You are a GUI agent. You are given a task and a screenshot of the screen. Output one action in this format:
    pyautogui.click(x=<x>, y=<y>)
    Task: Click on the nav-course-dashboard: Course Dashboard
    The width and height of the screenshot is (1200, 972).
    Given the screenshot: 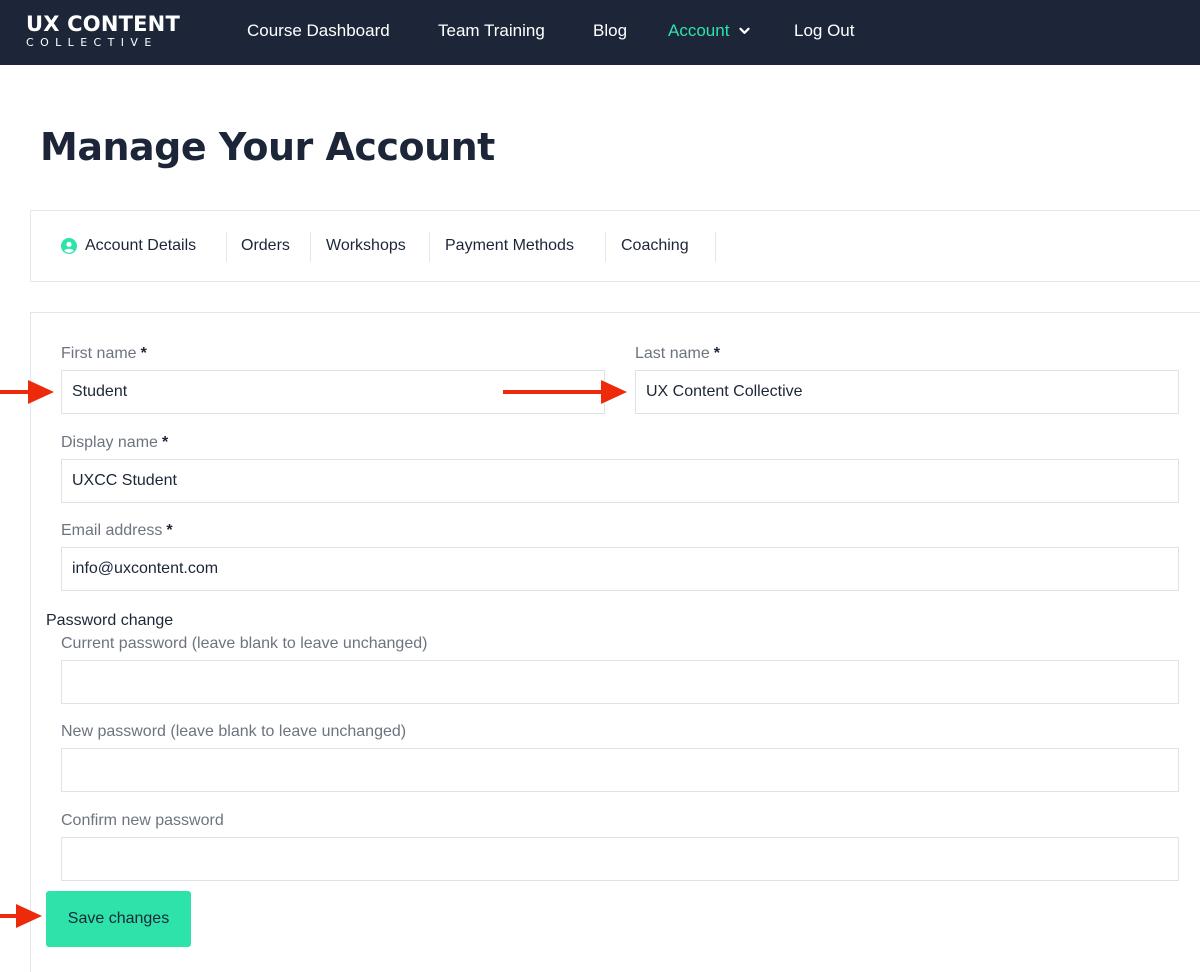 What is the action you would take?
    pyautogui.click(x=318, y=31)
    